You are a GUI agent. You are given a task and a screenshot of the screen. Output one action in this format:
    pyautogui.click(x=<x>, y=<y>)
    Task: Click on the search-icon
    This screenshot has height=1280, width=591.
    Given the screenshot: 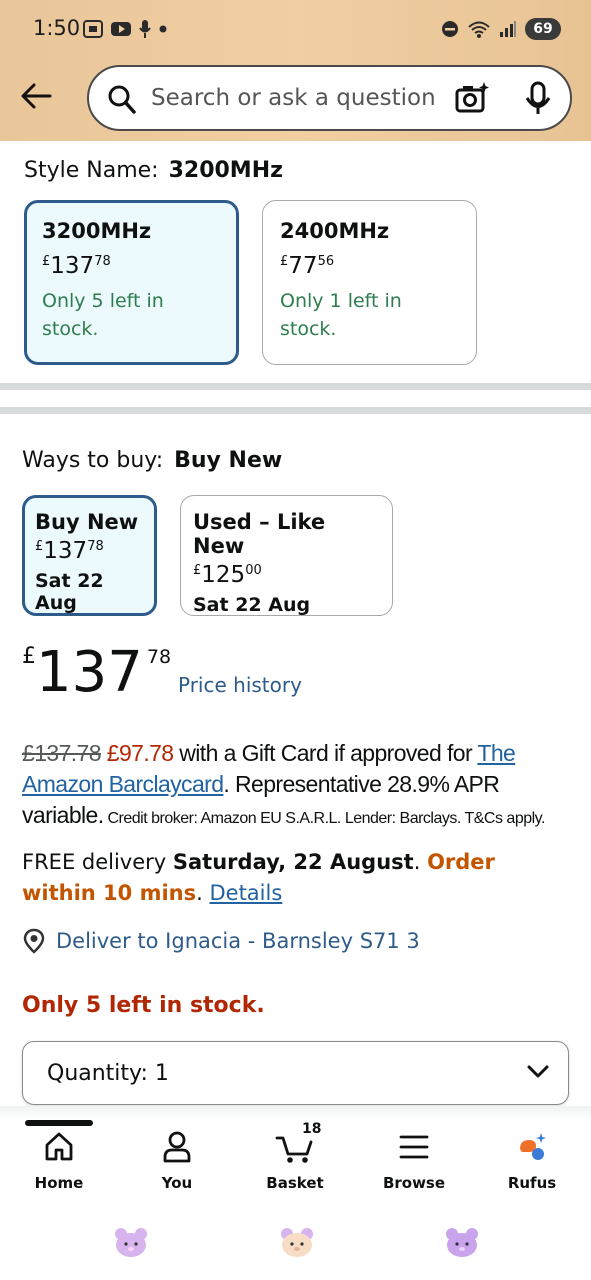 What is the action you would take?
    pyautogui.click(x=122, y=99)
    